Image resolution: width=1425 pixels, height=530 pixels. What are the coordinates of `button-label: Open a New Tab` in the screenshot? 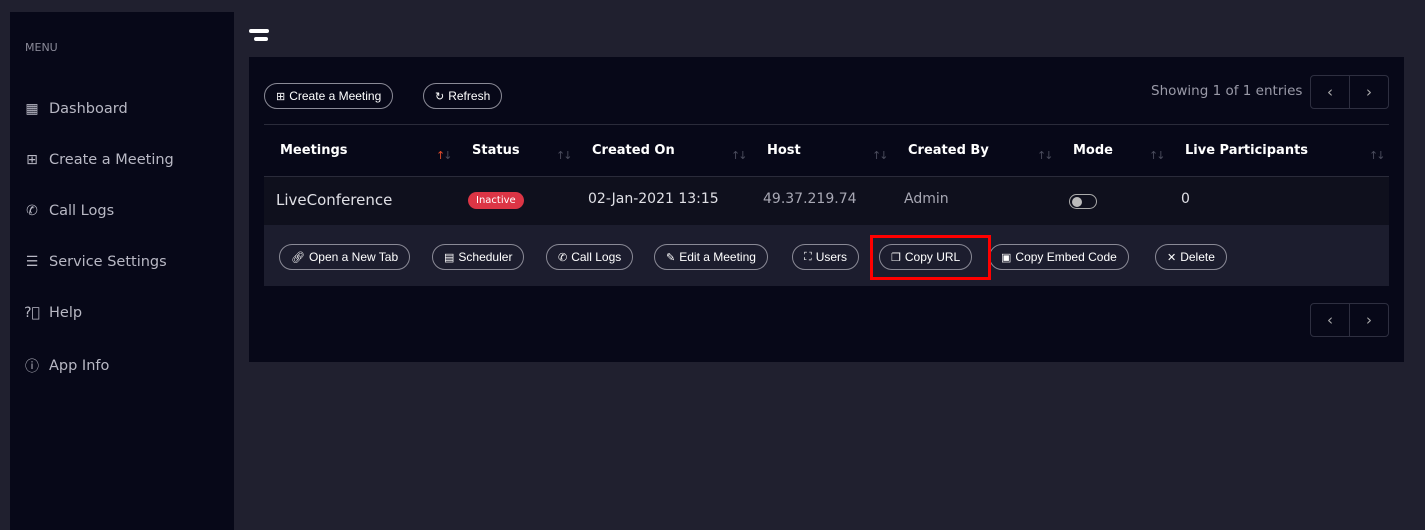 It's located at (353, 257).